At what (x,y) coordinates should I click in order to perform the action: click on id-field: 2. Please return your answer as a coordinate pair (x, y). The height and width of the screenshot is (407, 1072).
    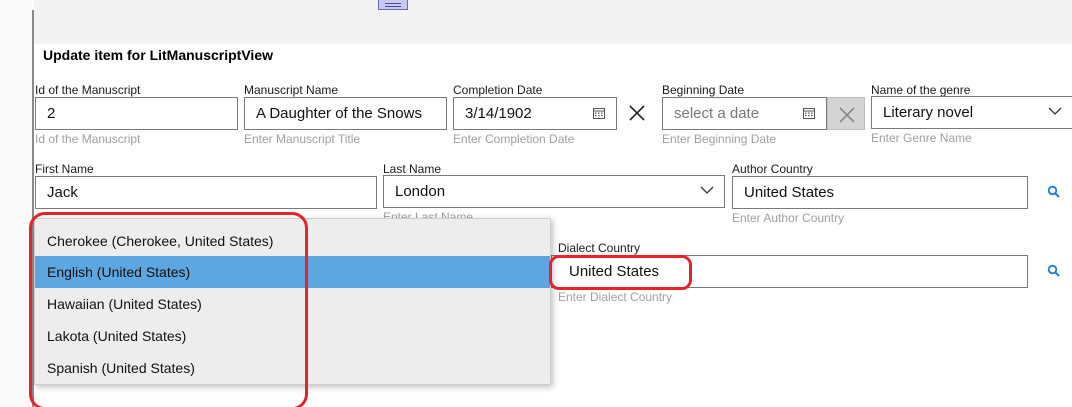
    Looking at the image, I should click on (136, 113).